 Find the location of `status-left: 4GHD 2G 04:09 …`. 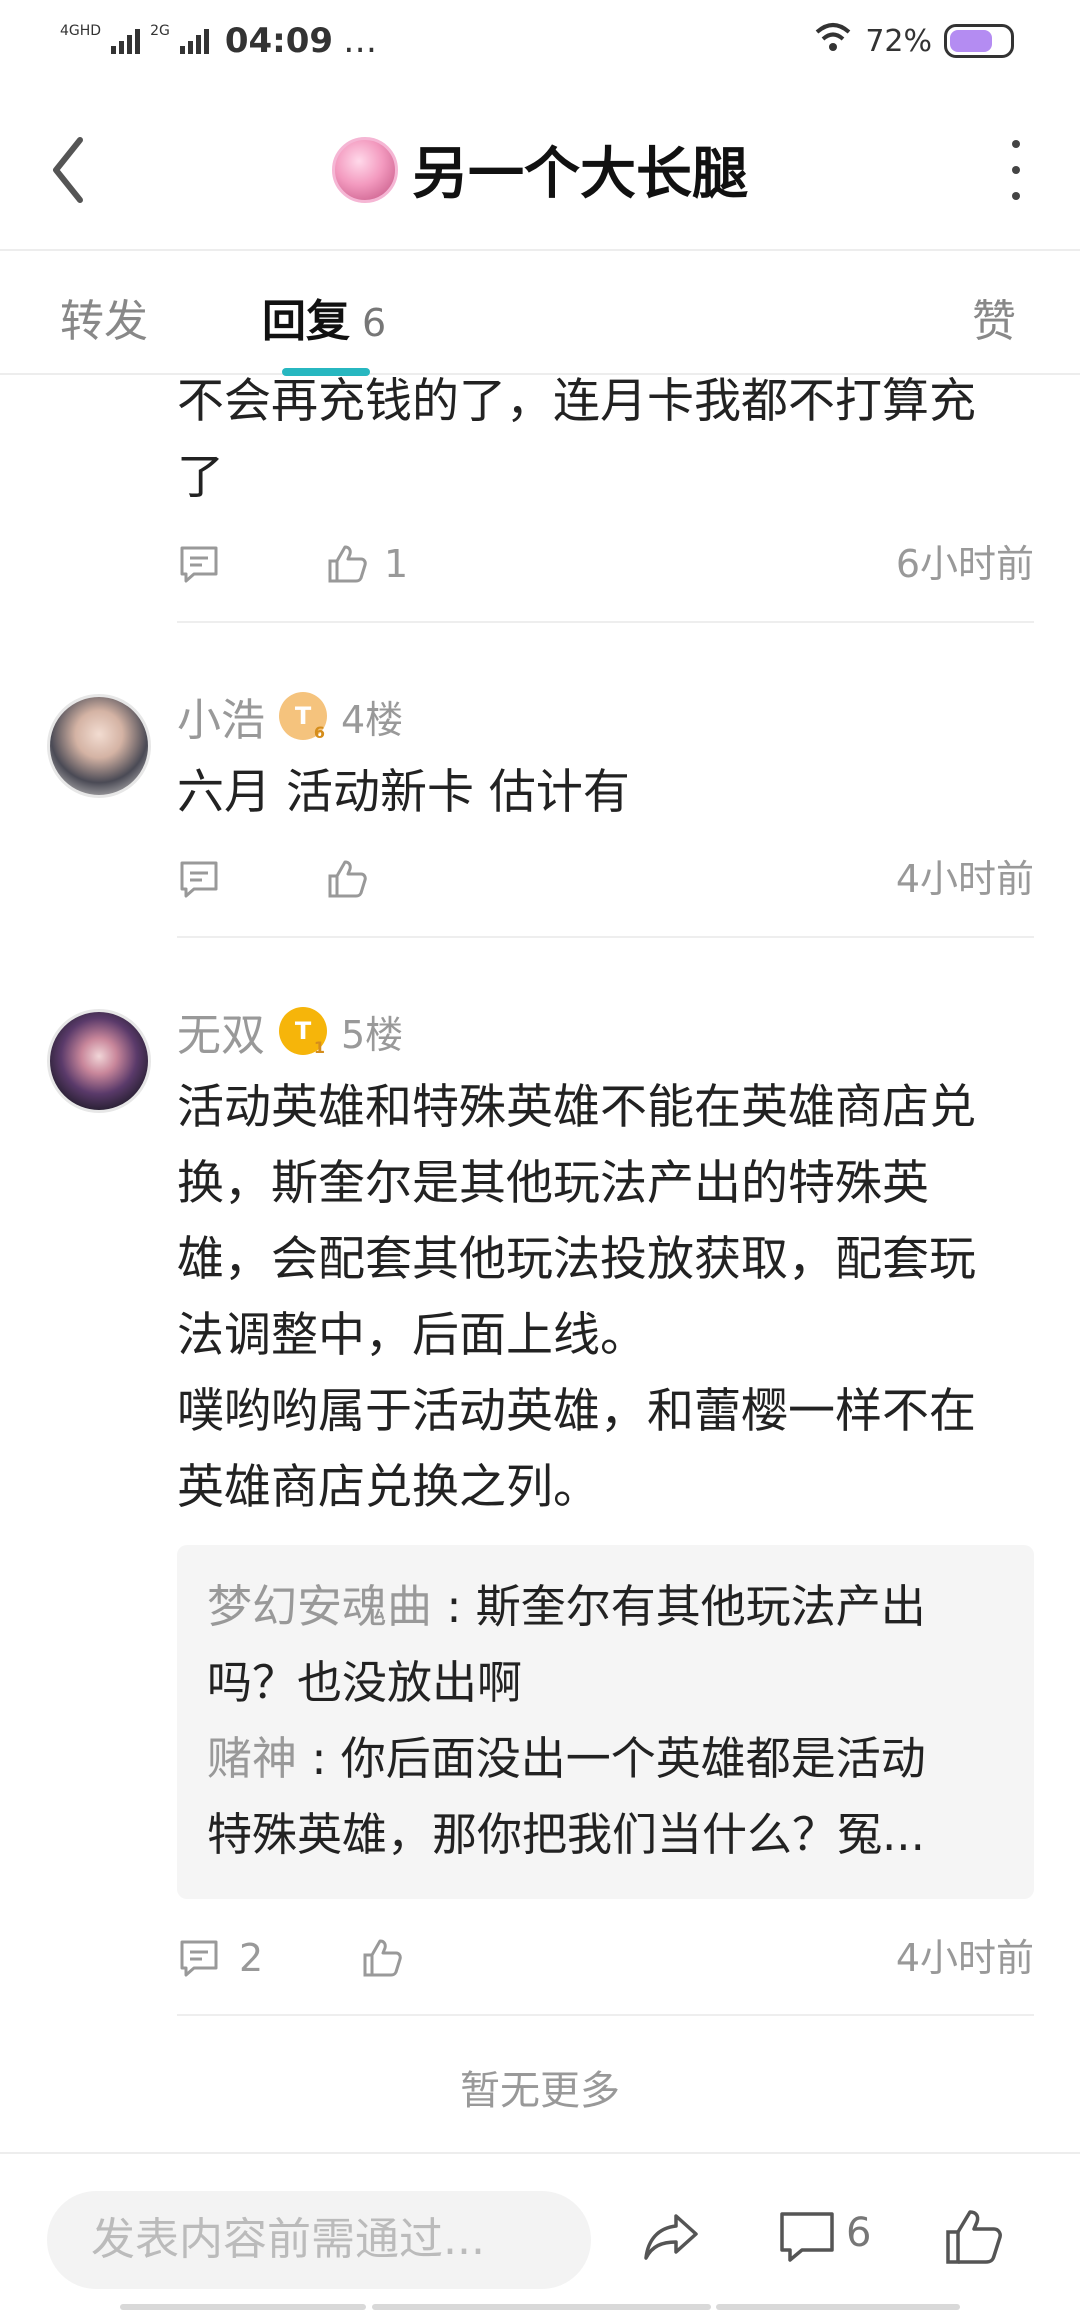

status-left: 4GHD 2G 04:09 … is located at coordinates (219, 41).